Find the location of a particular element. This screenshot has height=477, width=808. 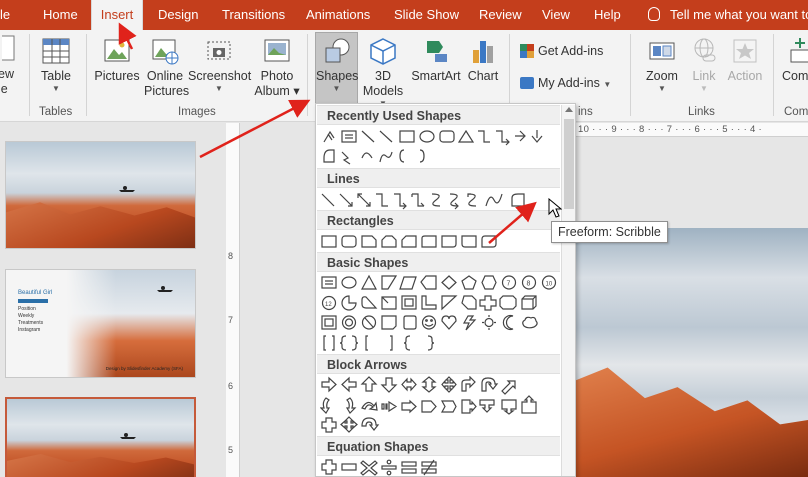

tab-insert: Insert is located at coordinates (117, 15).